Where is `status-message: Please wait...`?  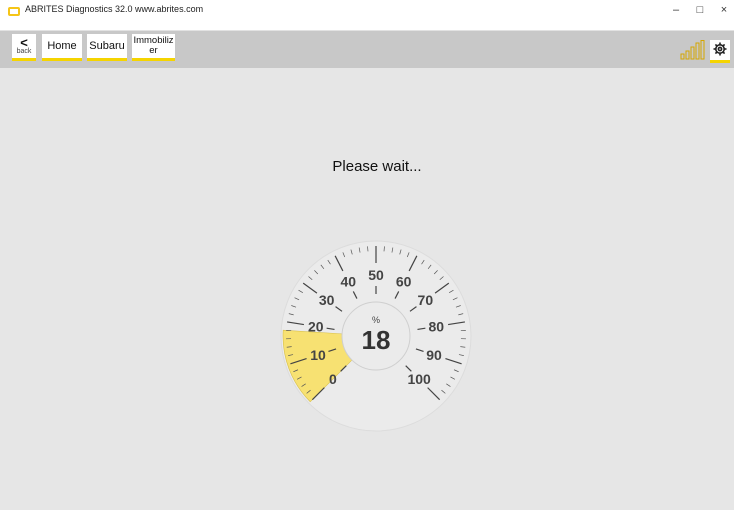
status-message: Please wait... is located at coordinates (377, 166).